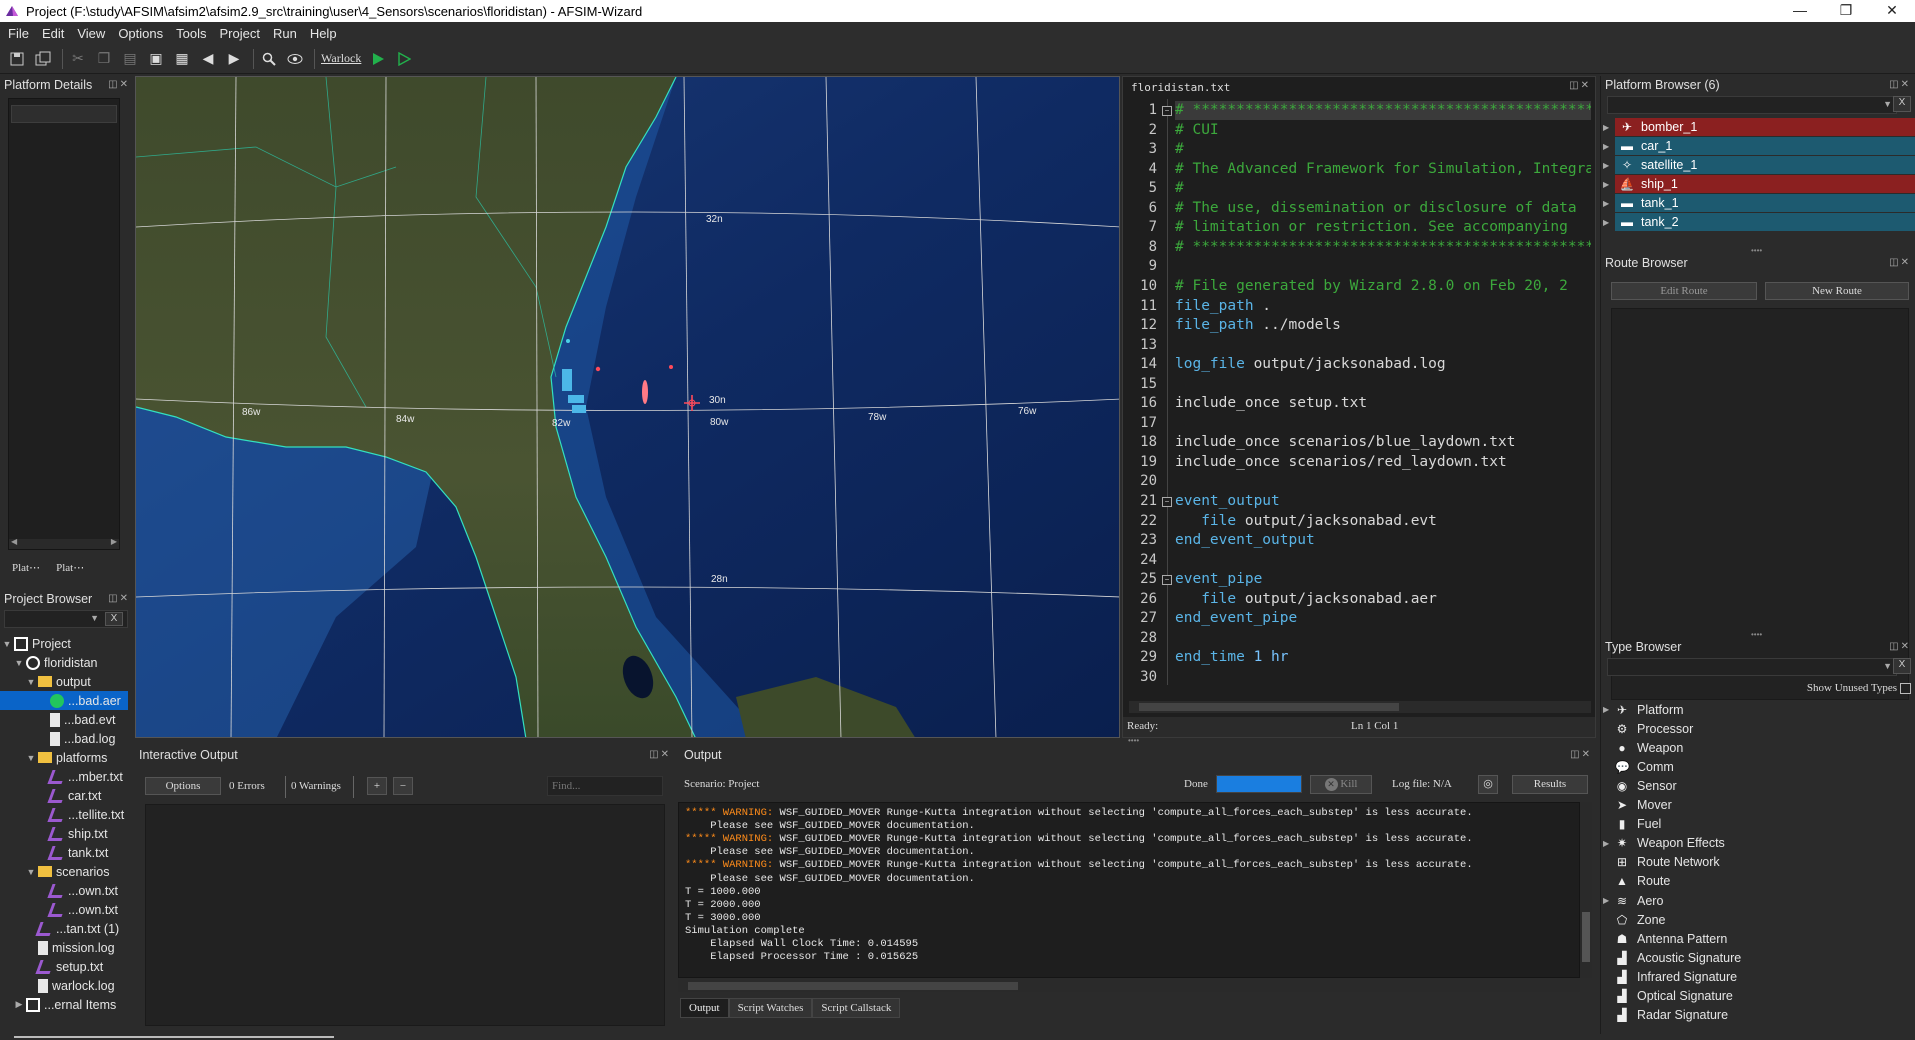  Describe the element at coordinates (247, 786) in the screenshot. I see `error-count: 0 Errors` at that location.